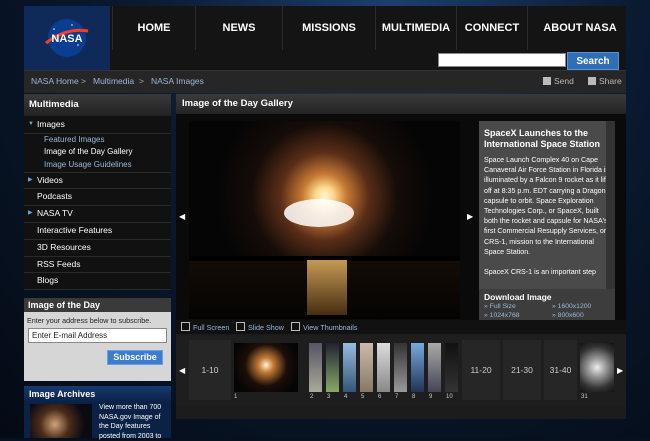 This screenshot has width=650, height=441. Describe the element at coordinates (401, 327) in the screenshot. I see `gallery-controls: Full Screen Slide Show View Thumbnails` at that location.